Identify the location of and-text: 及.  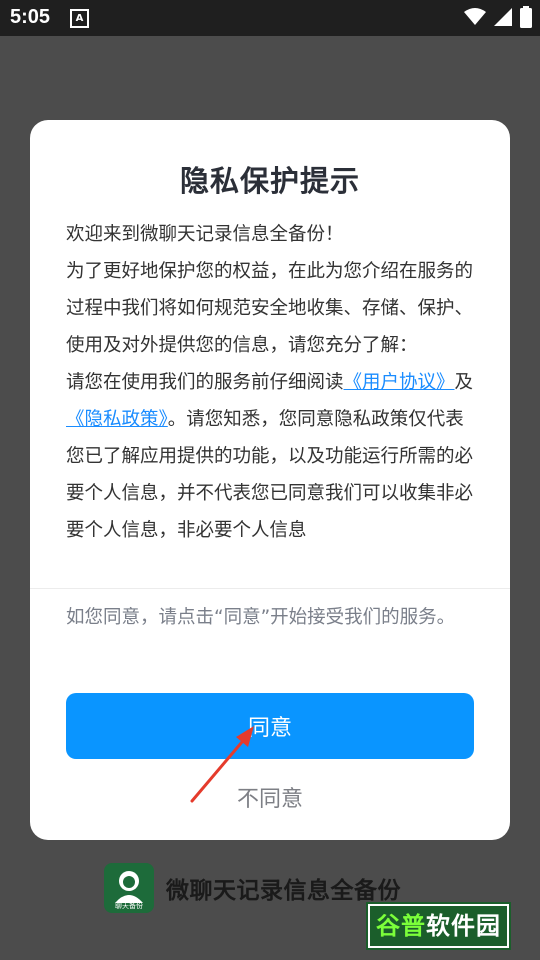
(464, 382).